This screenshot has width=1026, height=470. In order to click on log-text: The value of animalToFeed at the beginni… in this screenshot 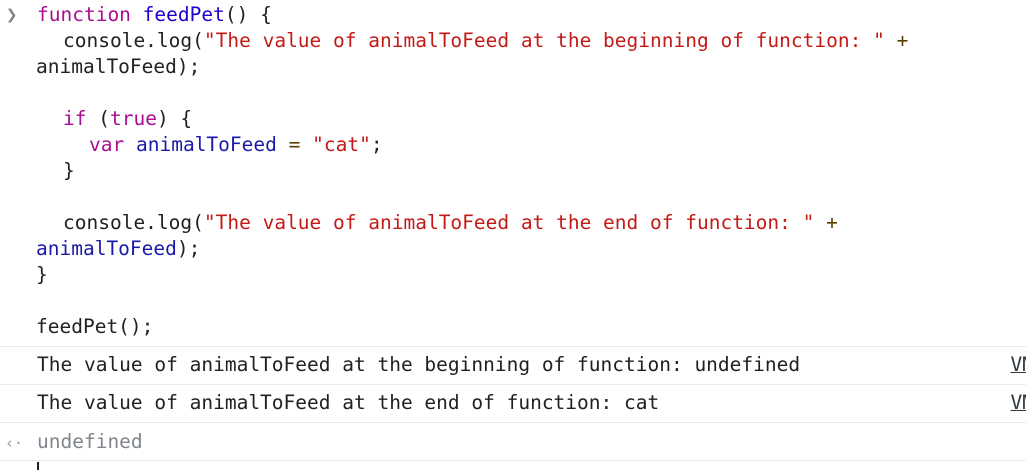, I will do `click(419, 364)`.